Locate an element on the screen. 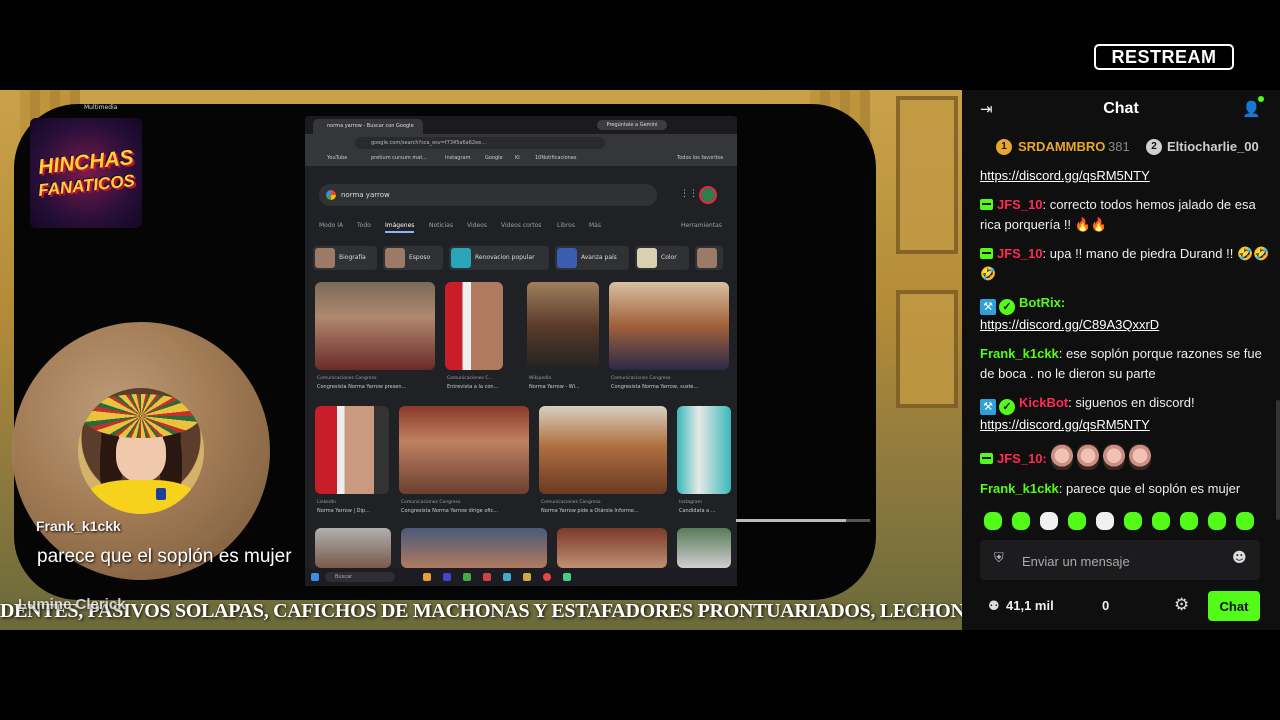 The height and width of the screenshot is (720, 1280). filter-noticias: Noticias is located at coordinates (441, 225).